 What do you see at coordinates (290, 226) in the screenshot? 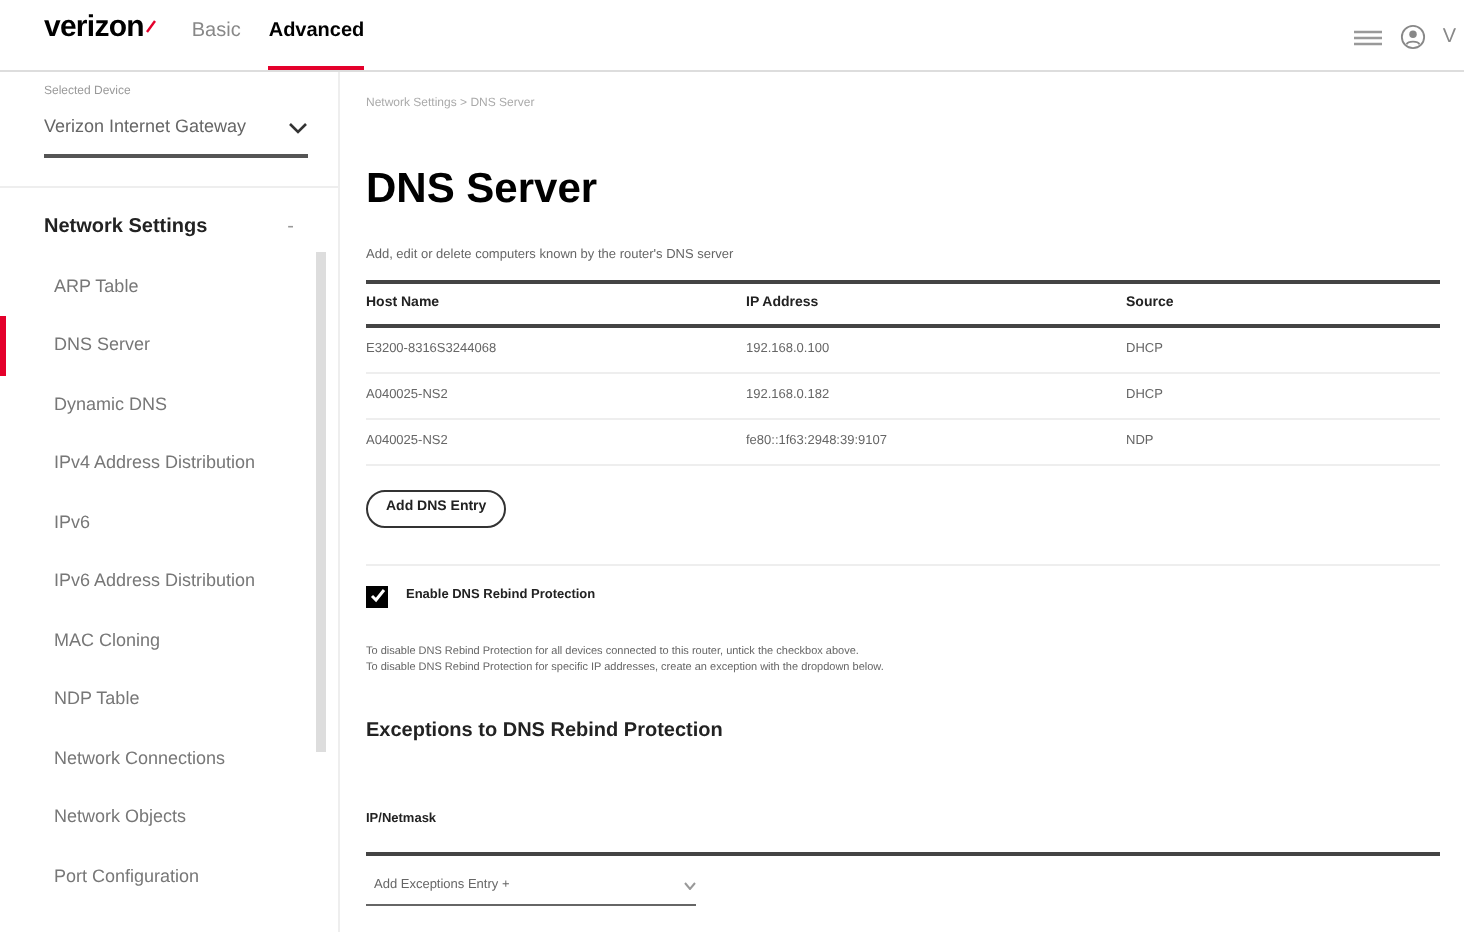
I see `collapse-toggle: -` at bounding box center [290, 226].